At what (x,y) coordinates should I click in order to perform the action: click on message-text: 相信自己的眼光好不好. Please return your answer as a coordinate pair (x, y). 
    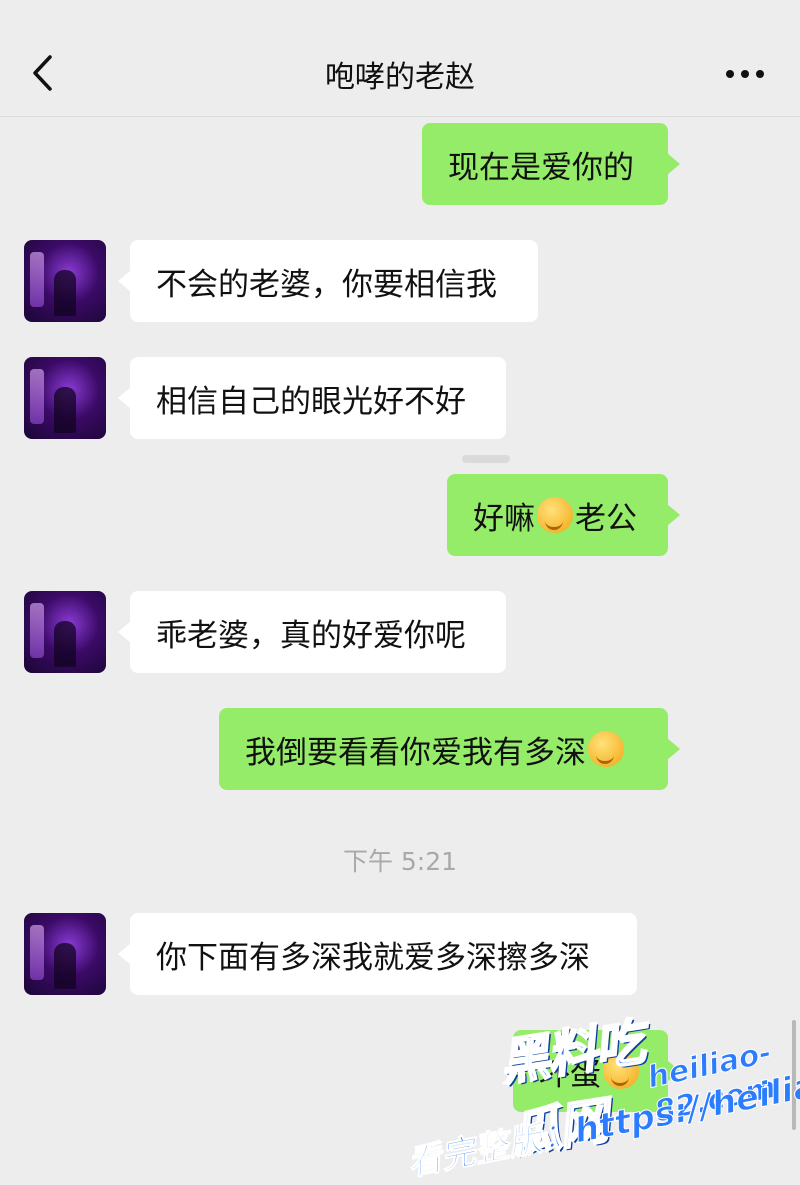
    Looking at the image, I should click on (311, 401).